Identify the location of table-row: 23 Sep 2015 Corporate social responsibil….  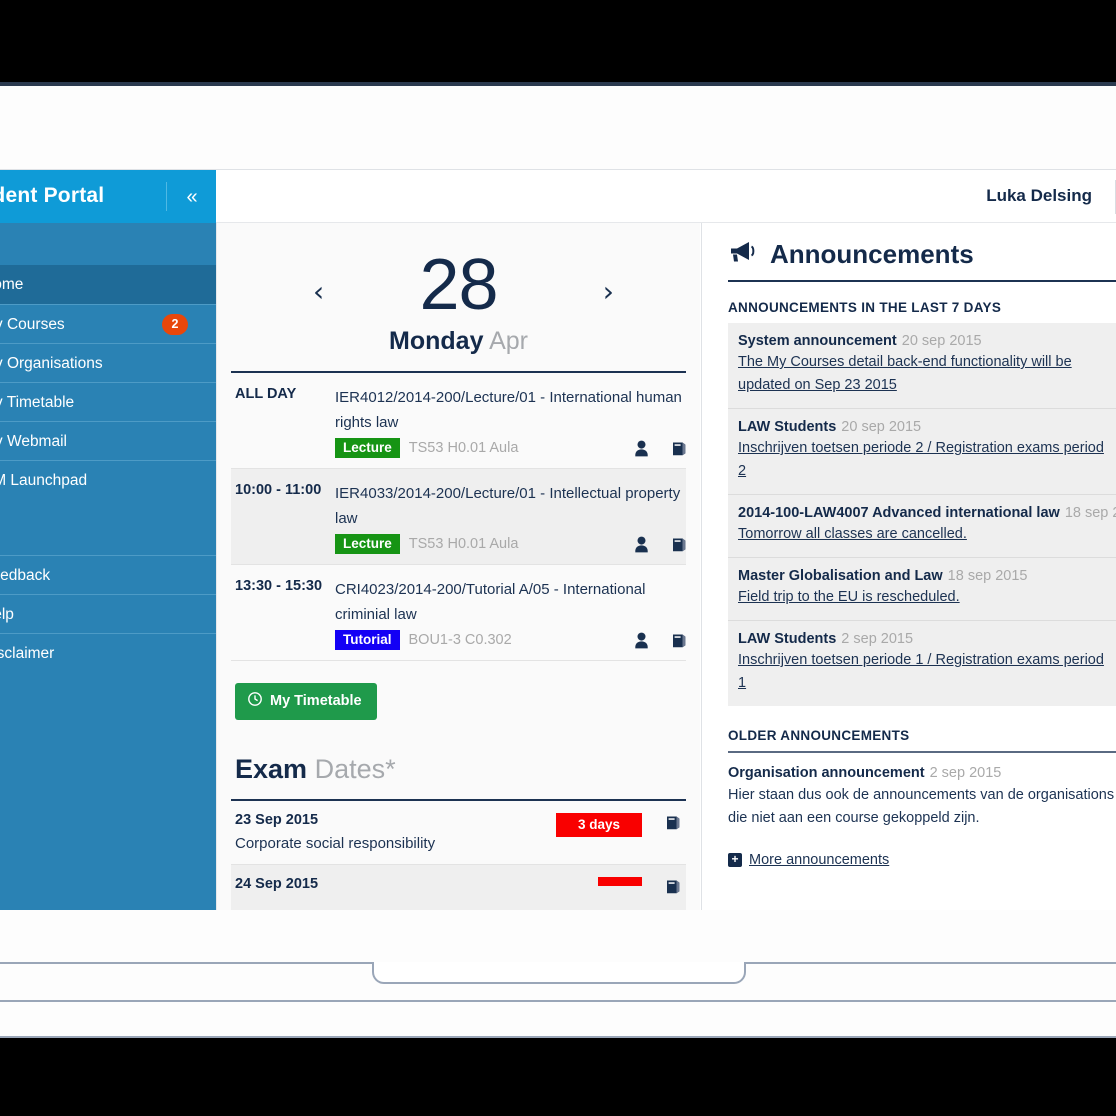
(458, 833).